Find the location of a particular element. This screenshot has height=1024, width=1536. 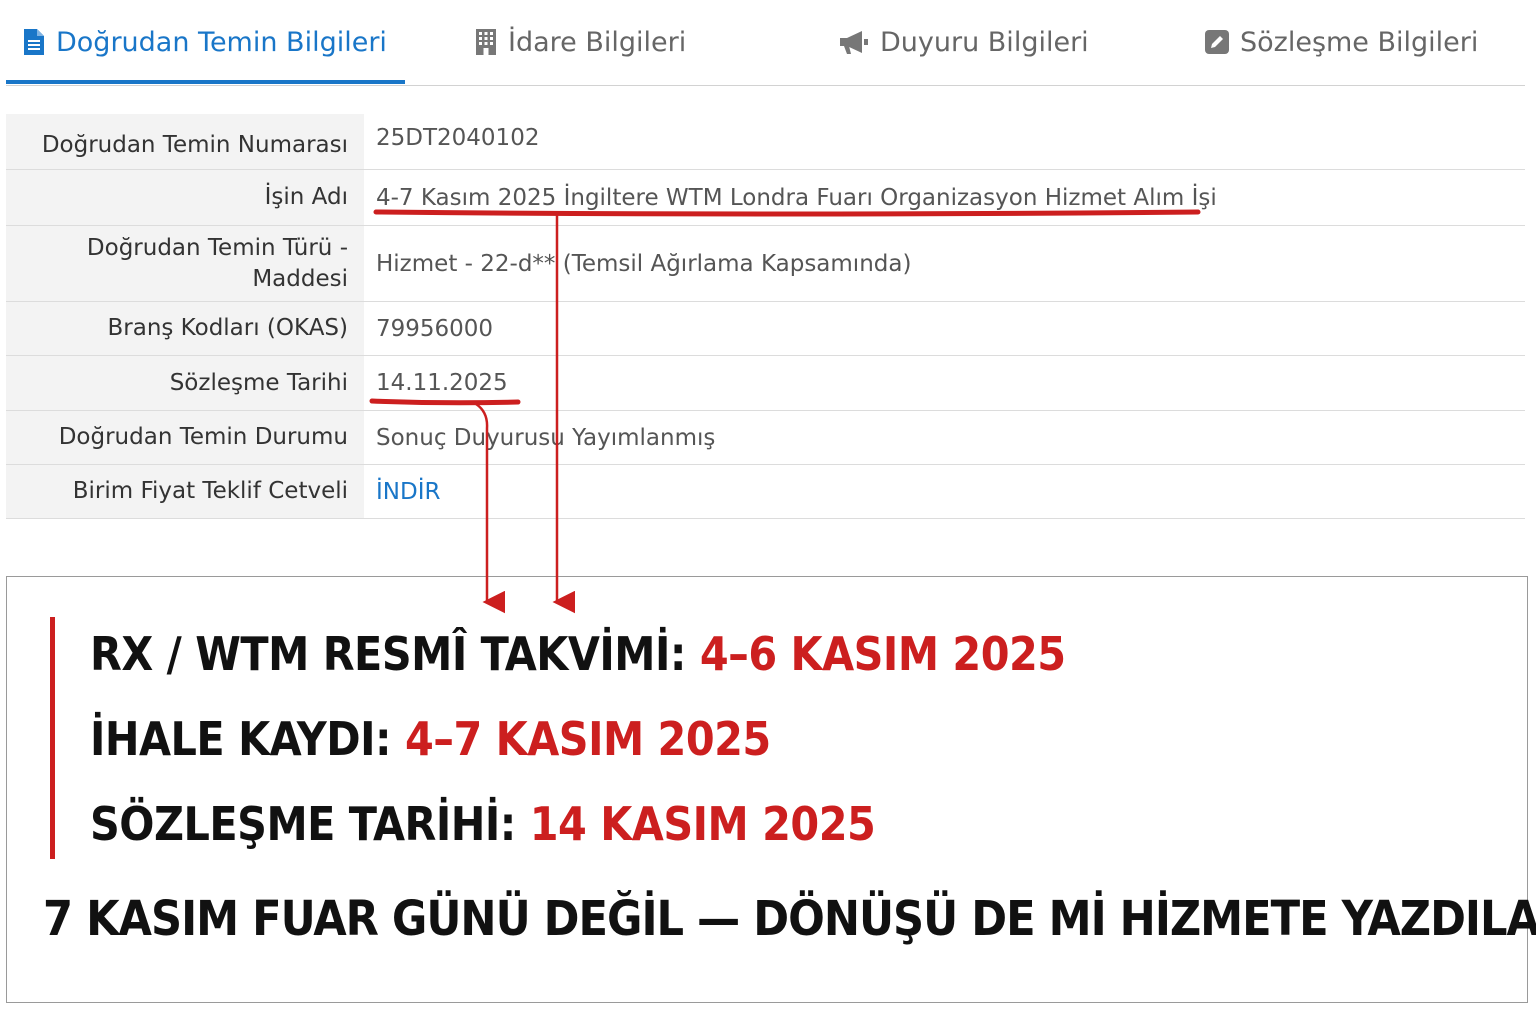

tab-label: Sözleşme Bilgileri is located at coordinates (1359, 42).